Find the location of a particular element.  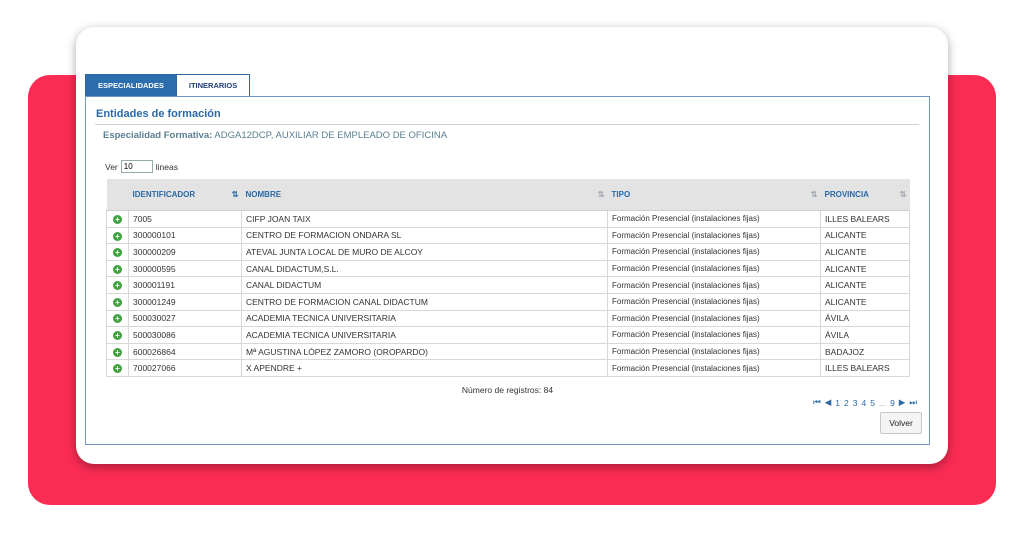

page-link-4: 4 is located at coordinates (864, 403).